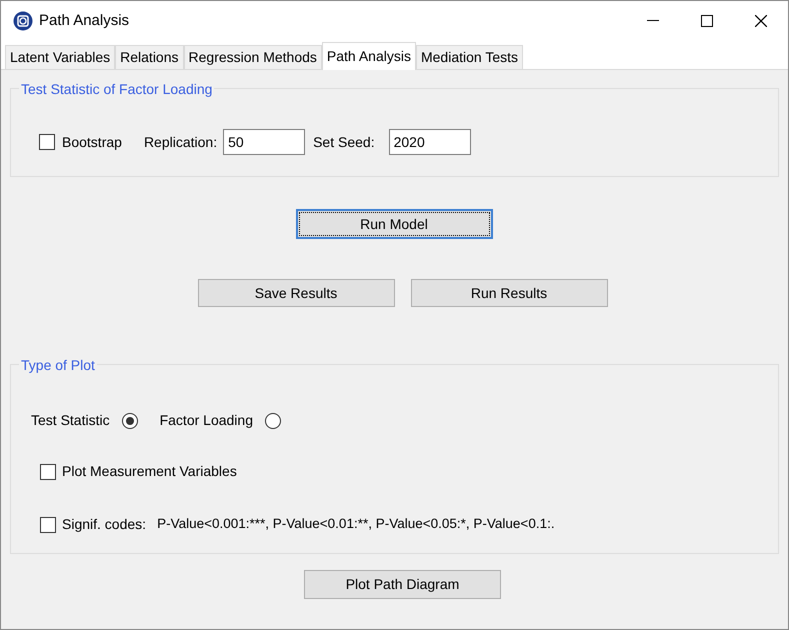  What do you see at coordinates (296, 293) in the screenshot?
I see `save-results-button: Save Results` at bounding box center [296, 293].